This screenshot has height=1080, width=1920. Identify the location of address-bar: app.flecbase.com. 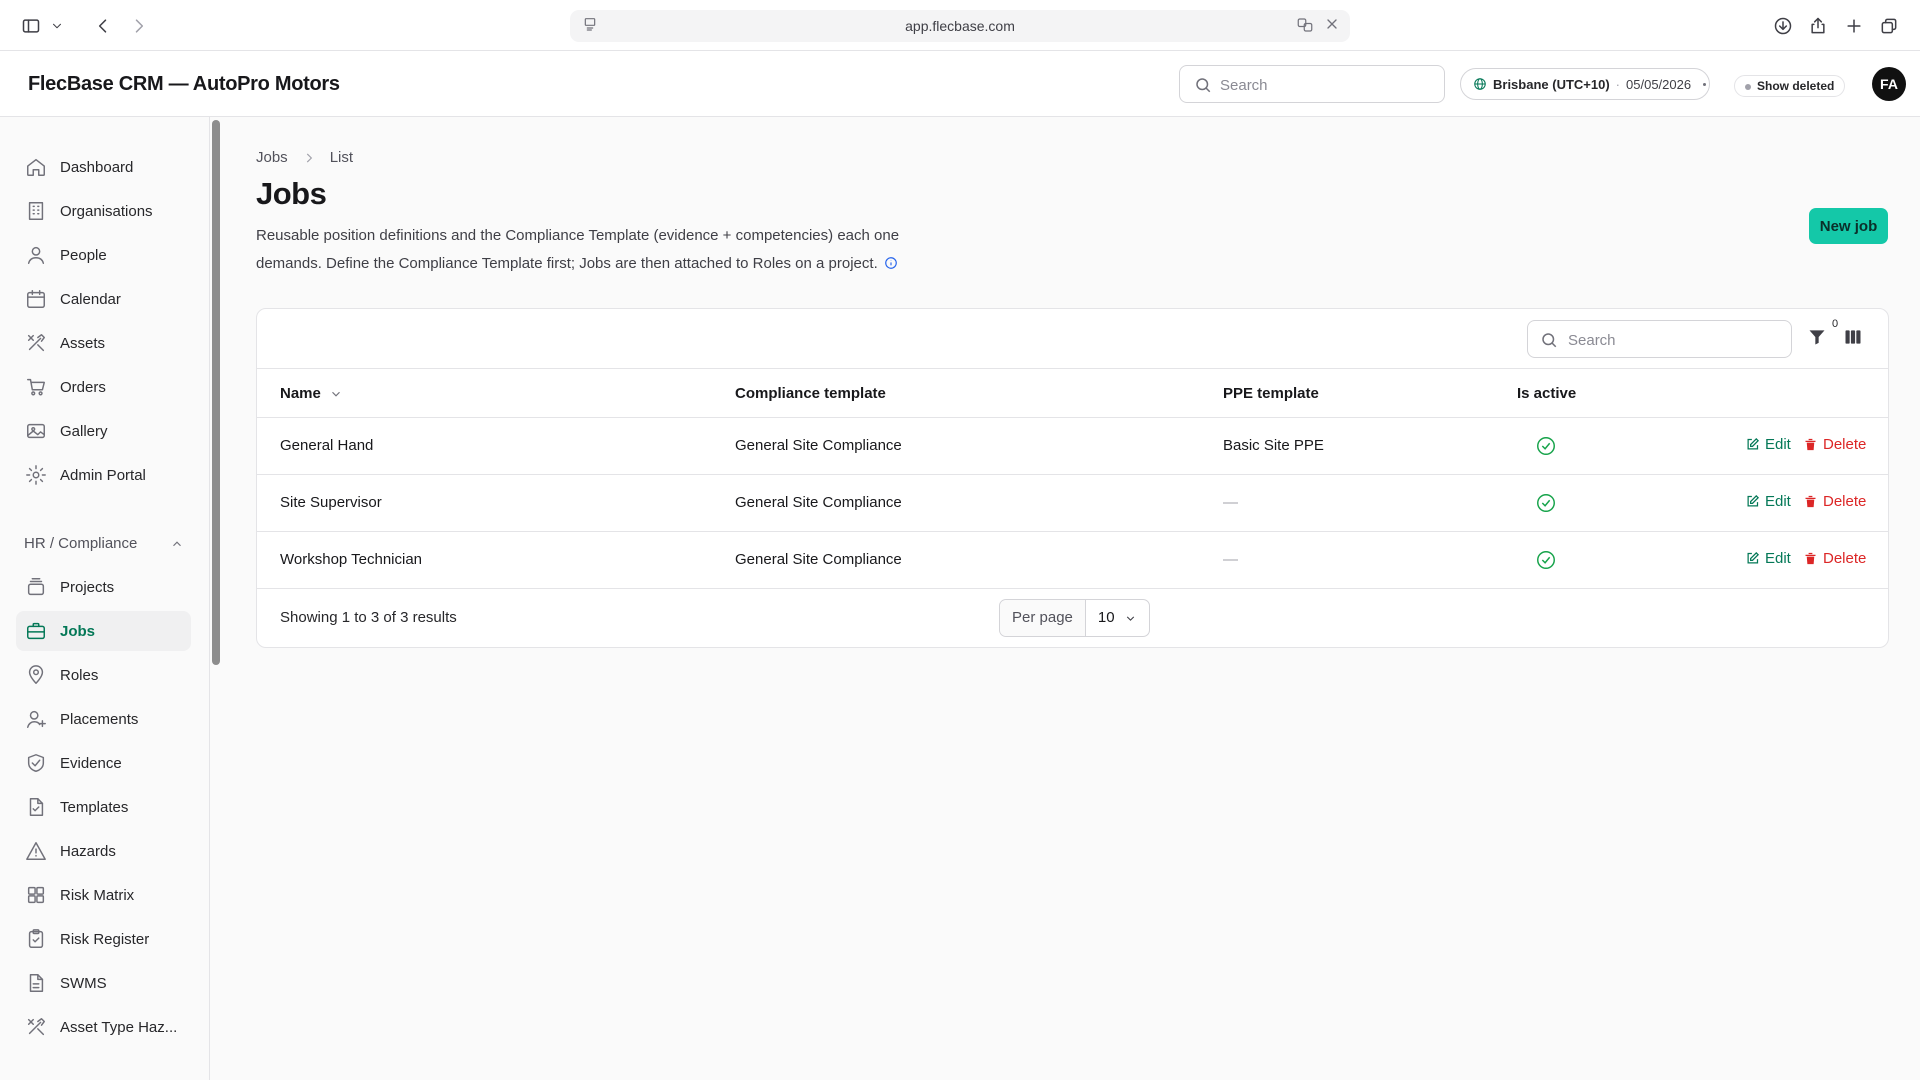
(960, 26).